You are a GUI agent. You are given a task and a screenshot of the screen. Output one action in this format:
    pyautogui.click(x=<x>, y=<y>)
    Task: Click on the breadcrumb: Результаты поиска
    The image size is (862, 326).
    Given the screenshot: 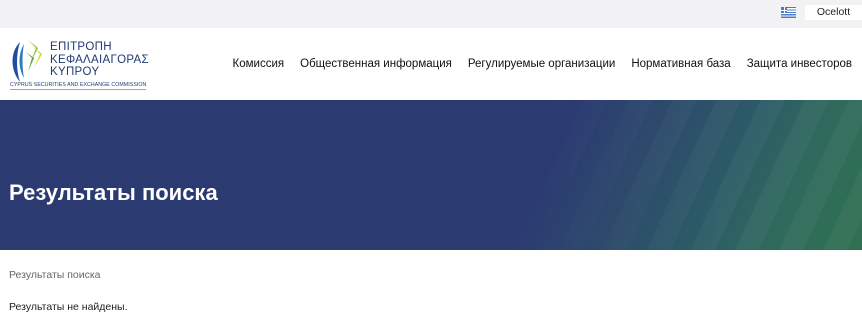 What is the action you would take?
    pyautogui.click(x=55, y=275)
    